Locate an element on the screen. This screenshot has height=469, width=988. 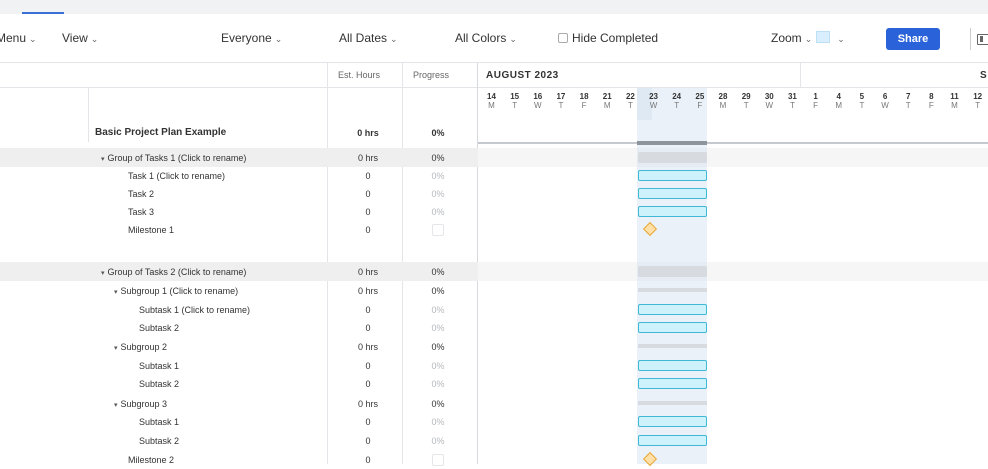
project-title-row: Basic Project Plan Example 0 hrs 0% is located at coordinates (239, 132).